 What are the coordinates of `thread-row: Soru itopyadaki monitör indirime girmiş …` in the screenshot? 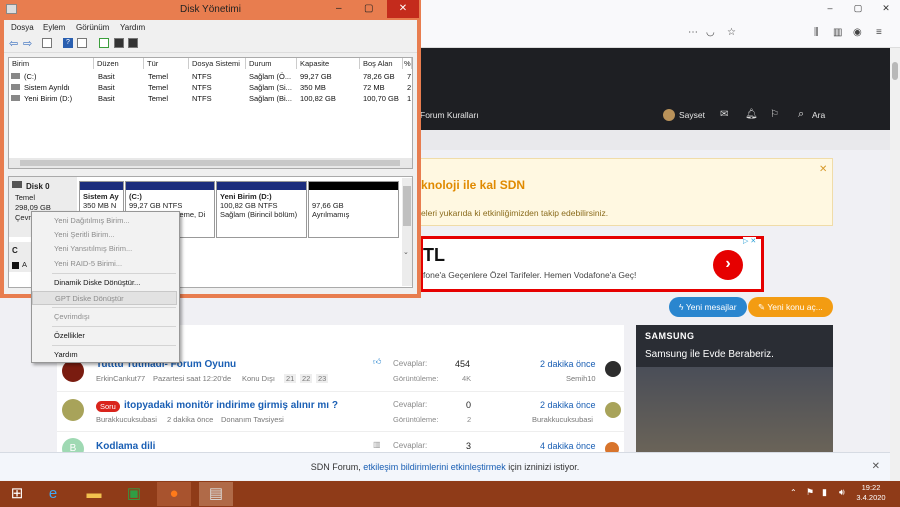 It's located at (340, 412).